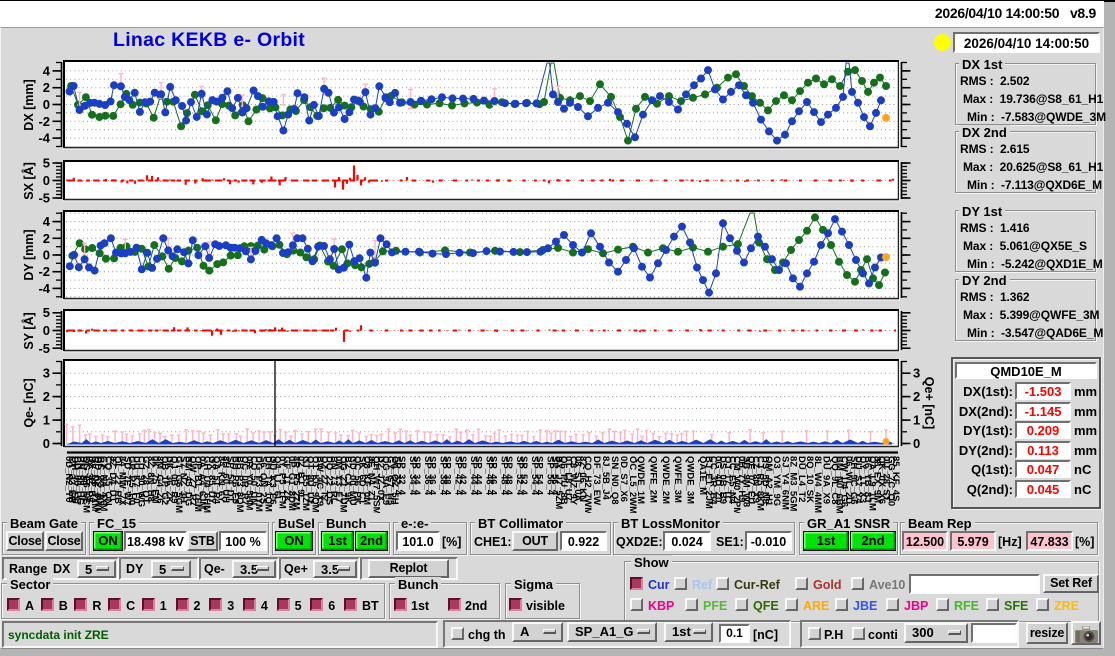  What do you see at coordinates (539, 476) in the screenshot?
I see `svg-text: SP_54_4` at bounding box center [539, 476].